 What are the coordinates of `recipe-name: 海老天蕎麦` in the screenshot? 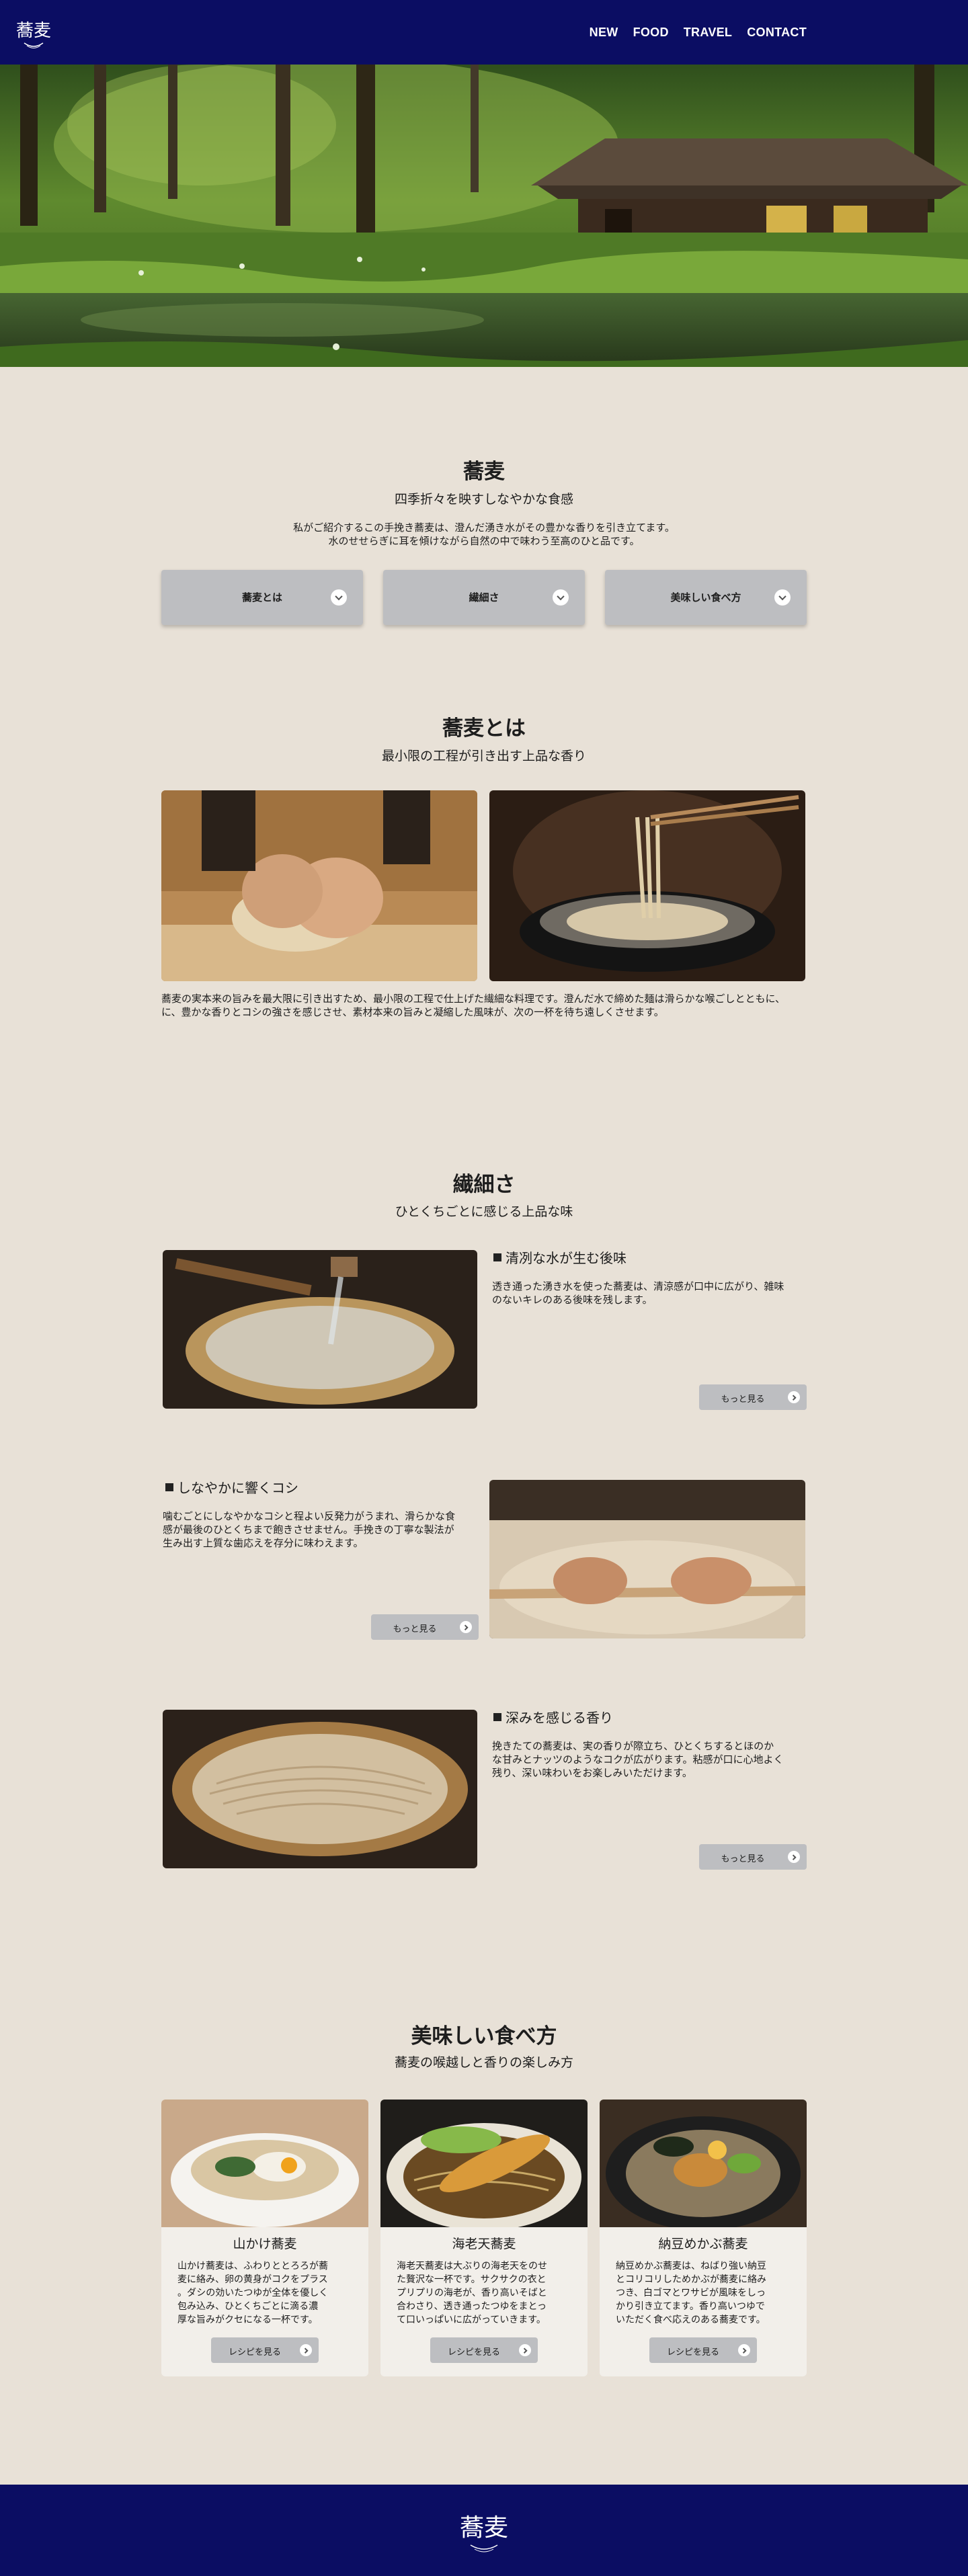 It's located at (484, 2244).